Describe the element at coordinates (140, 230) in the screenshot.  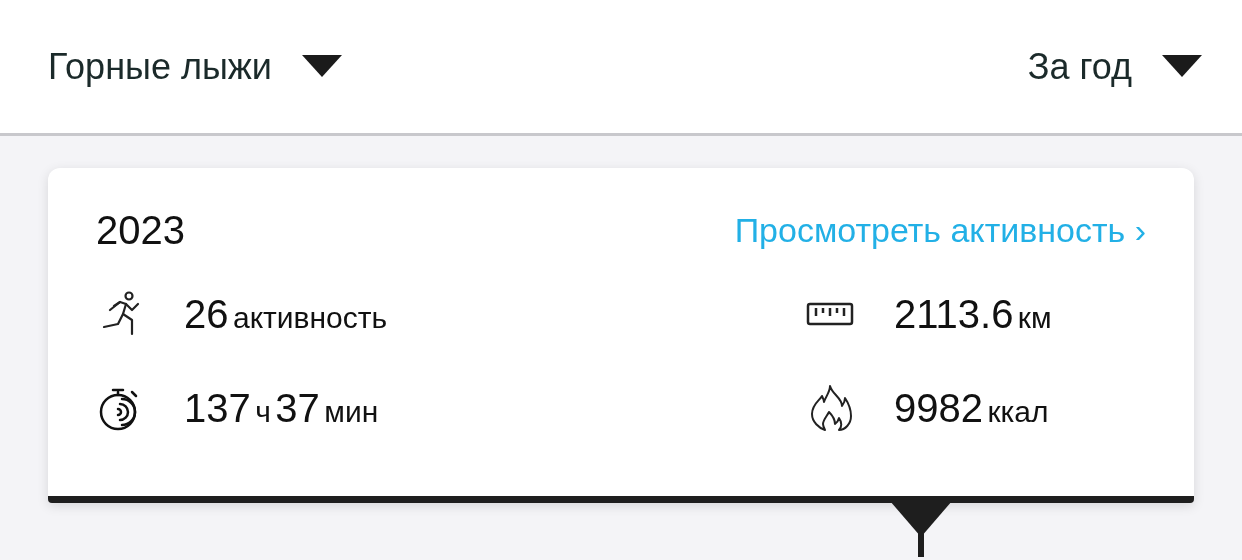
I see `year-label: 2023` at that location.